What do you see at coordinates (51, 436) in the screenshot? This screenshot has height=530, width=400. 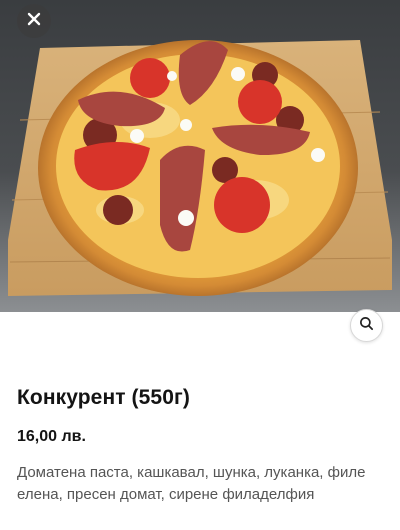 I see `product-price: 16,00 лв.` at bounding box center [51, 436].